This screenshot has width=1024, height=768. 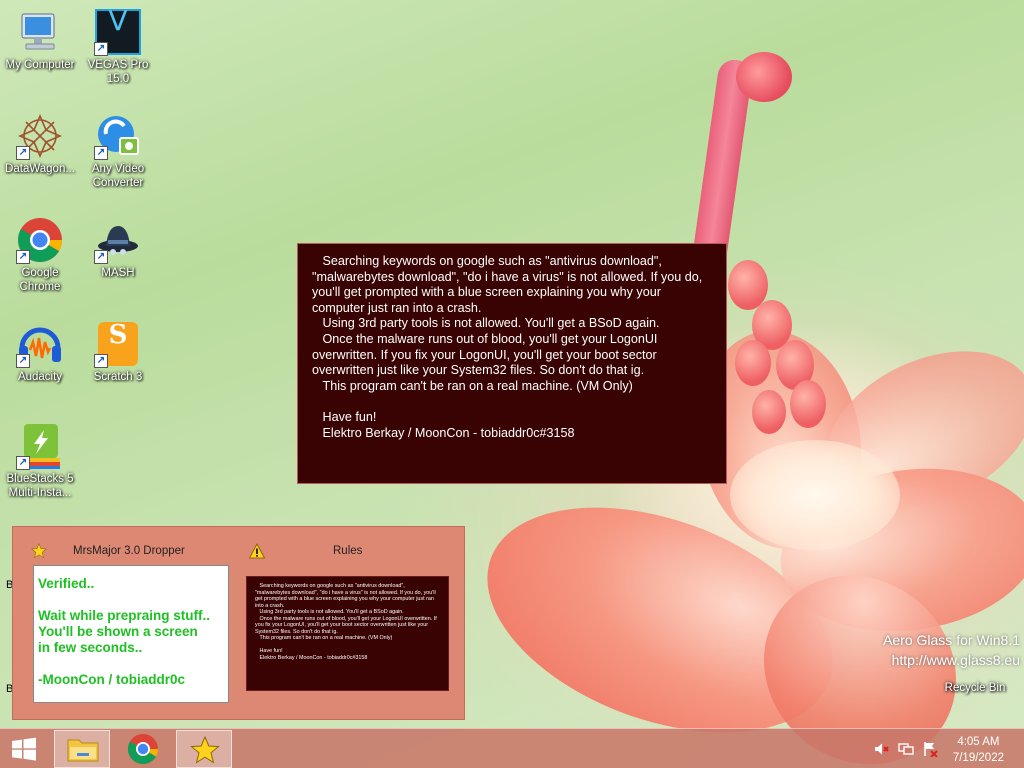 I want to click on desktop-icon-any-video-converter: ↗ Any Video Converter, so click(x=118, y=151).